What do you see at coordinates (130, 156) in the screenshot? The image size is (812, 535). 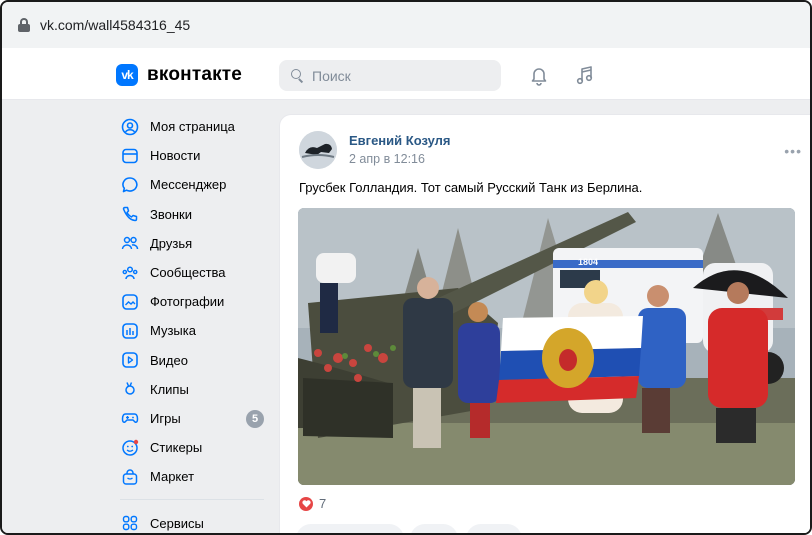 I see `news-icon` at bounding box center [130, 156].